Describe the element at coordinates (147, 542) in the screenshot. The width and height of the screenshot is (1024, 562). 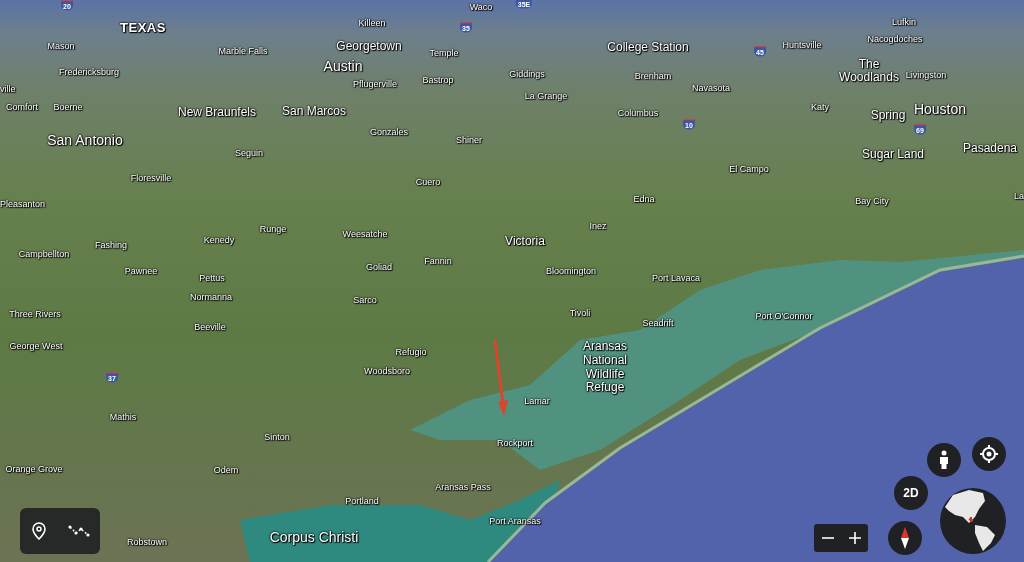
I see `town-label: Robstown` at that location.